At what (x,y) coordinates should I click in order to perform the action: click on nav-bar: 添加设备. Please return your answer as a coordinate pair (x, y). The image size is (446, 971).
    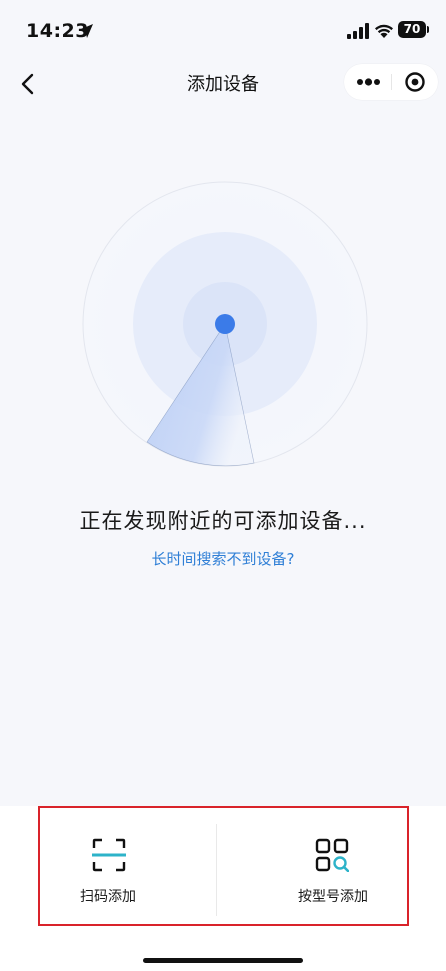
    Looking at the image, I should click on (223, 83).